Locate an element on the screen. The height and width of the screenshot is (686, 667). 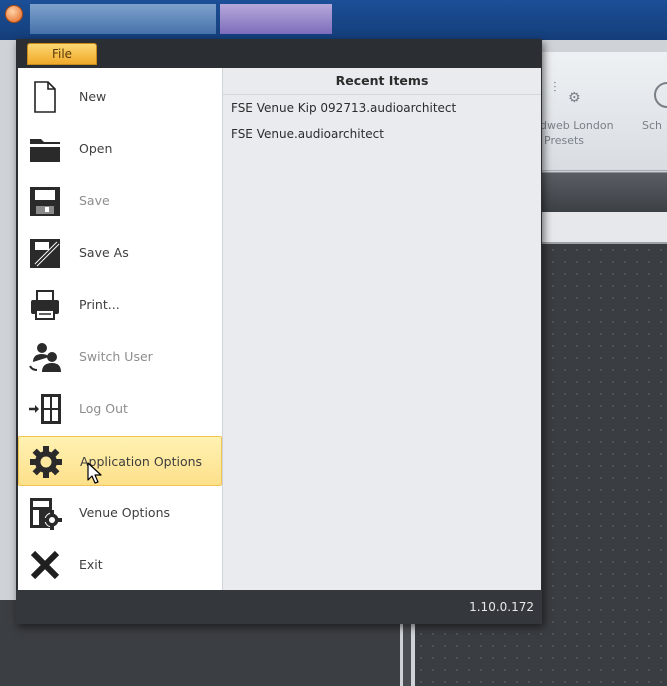
window-title-bar is located at coordinates (333, 20).